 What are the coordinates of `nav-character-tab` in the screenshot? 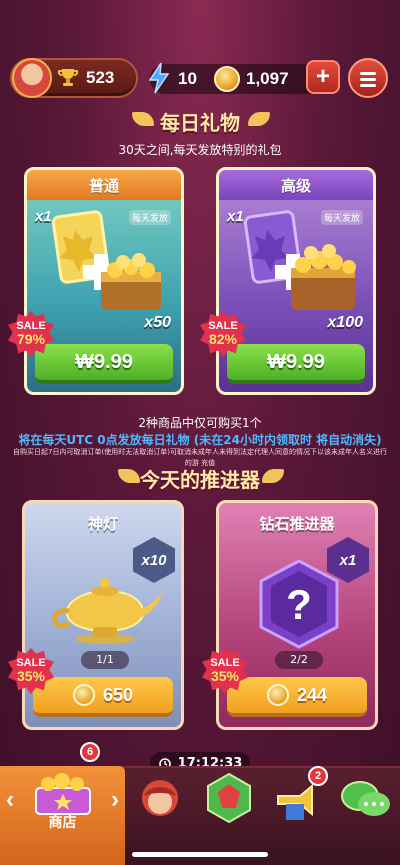 It's located at (161, 801).